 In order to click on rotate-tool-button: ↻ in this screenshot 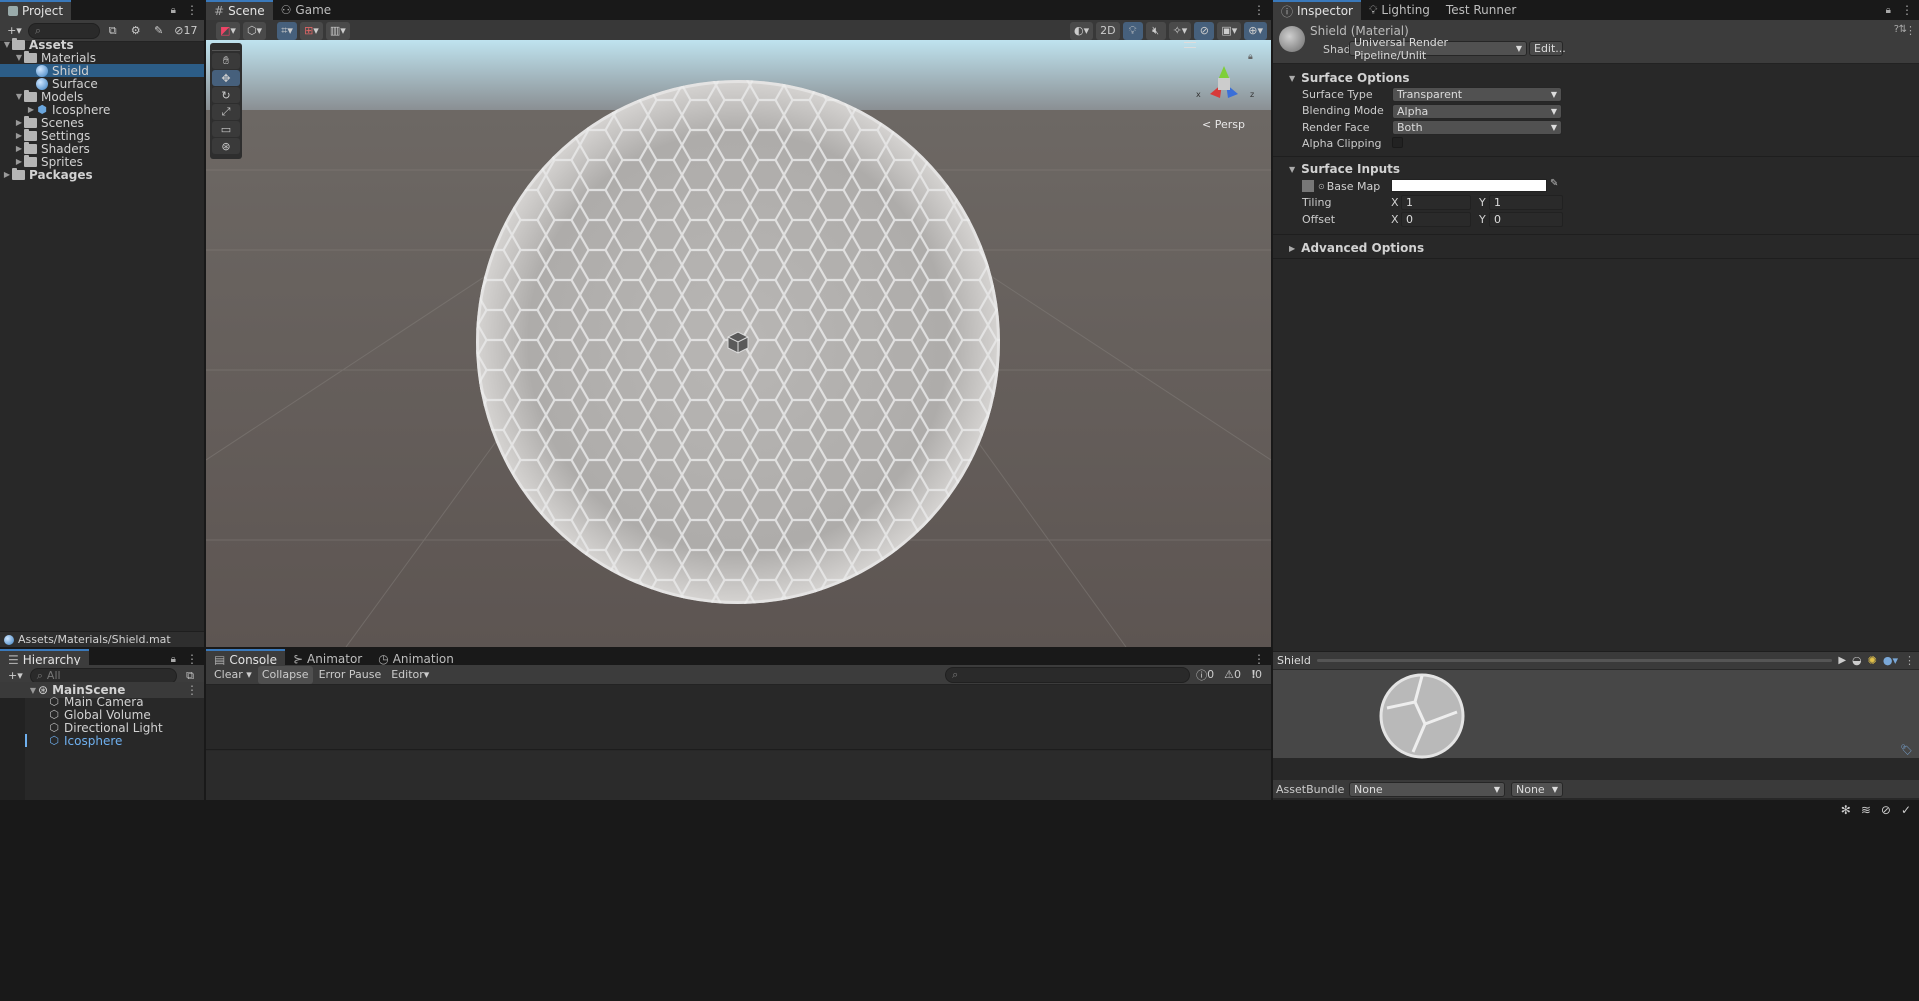, I will do `click(226, 95)`.